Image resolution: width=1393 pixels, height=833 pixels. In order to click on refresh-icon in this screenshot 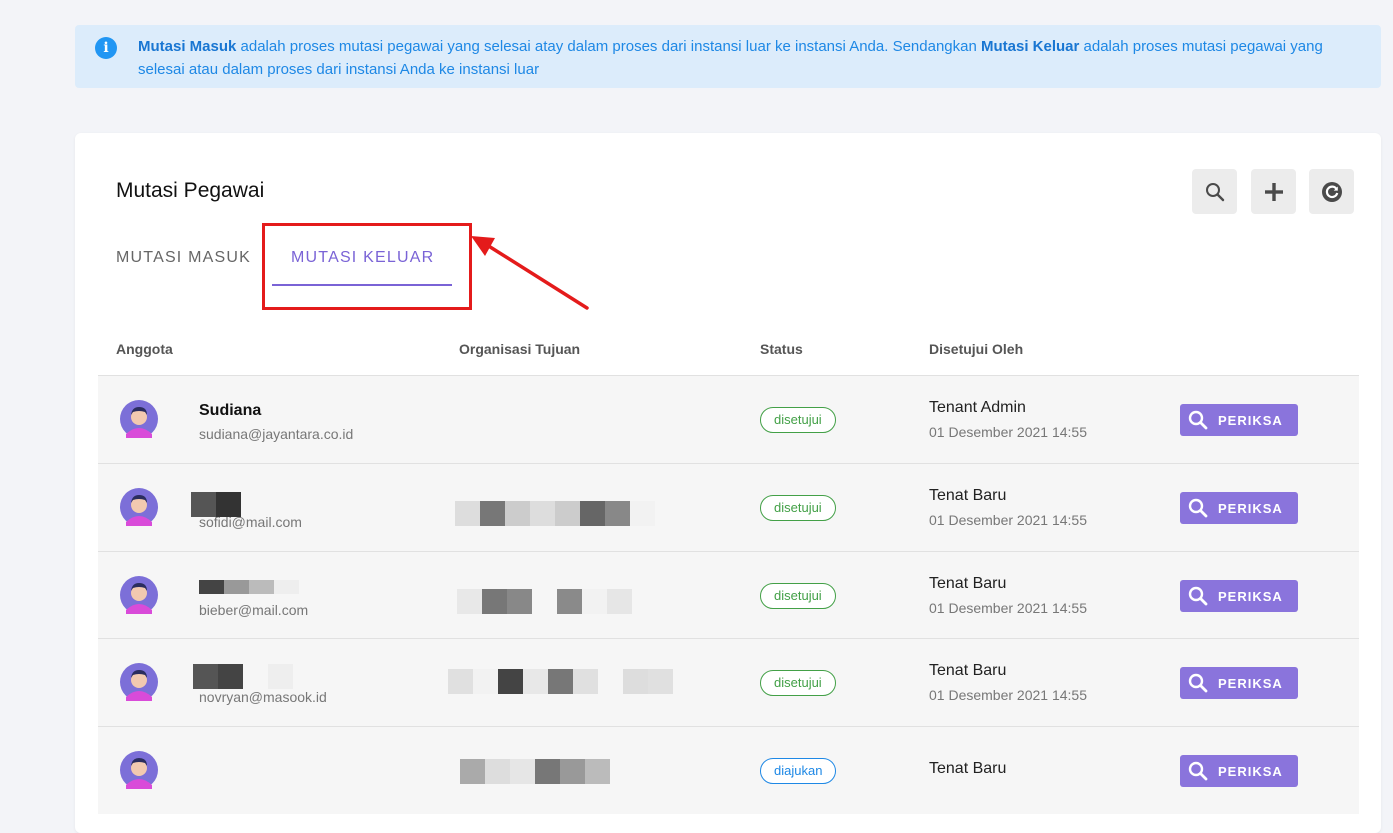, I will do `click(1331, 191)`.